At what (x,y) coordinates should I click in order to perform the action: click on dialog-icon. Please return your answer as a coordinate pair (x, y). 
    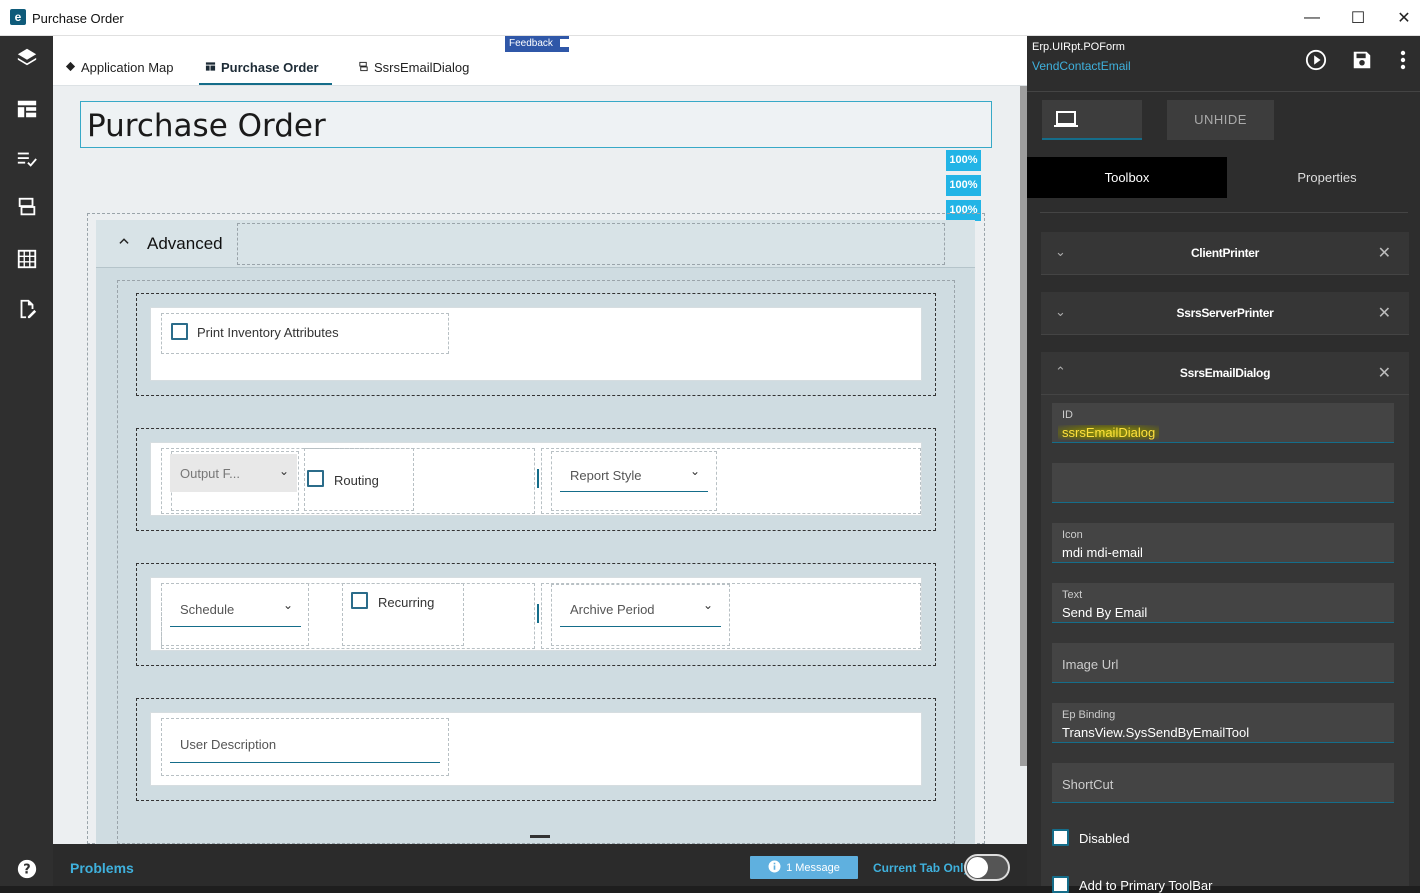
    Looking at the image, I should click on (363, 67).